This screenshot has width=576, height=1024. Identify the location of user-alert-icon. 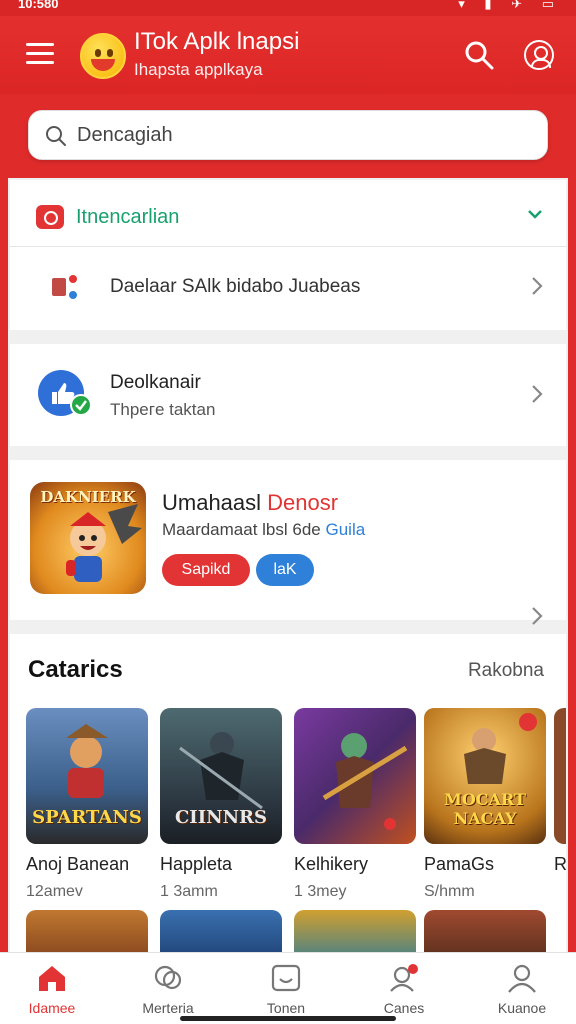
(404, 978).